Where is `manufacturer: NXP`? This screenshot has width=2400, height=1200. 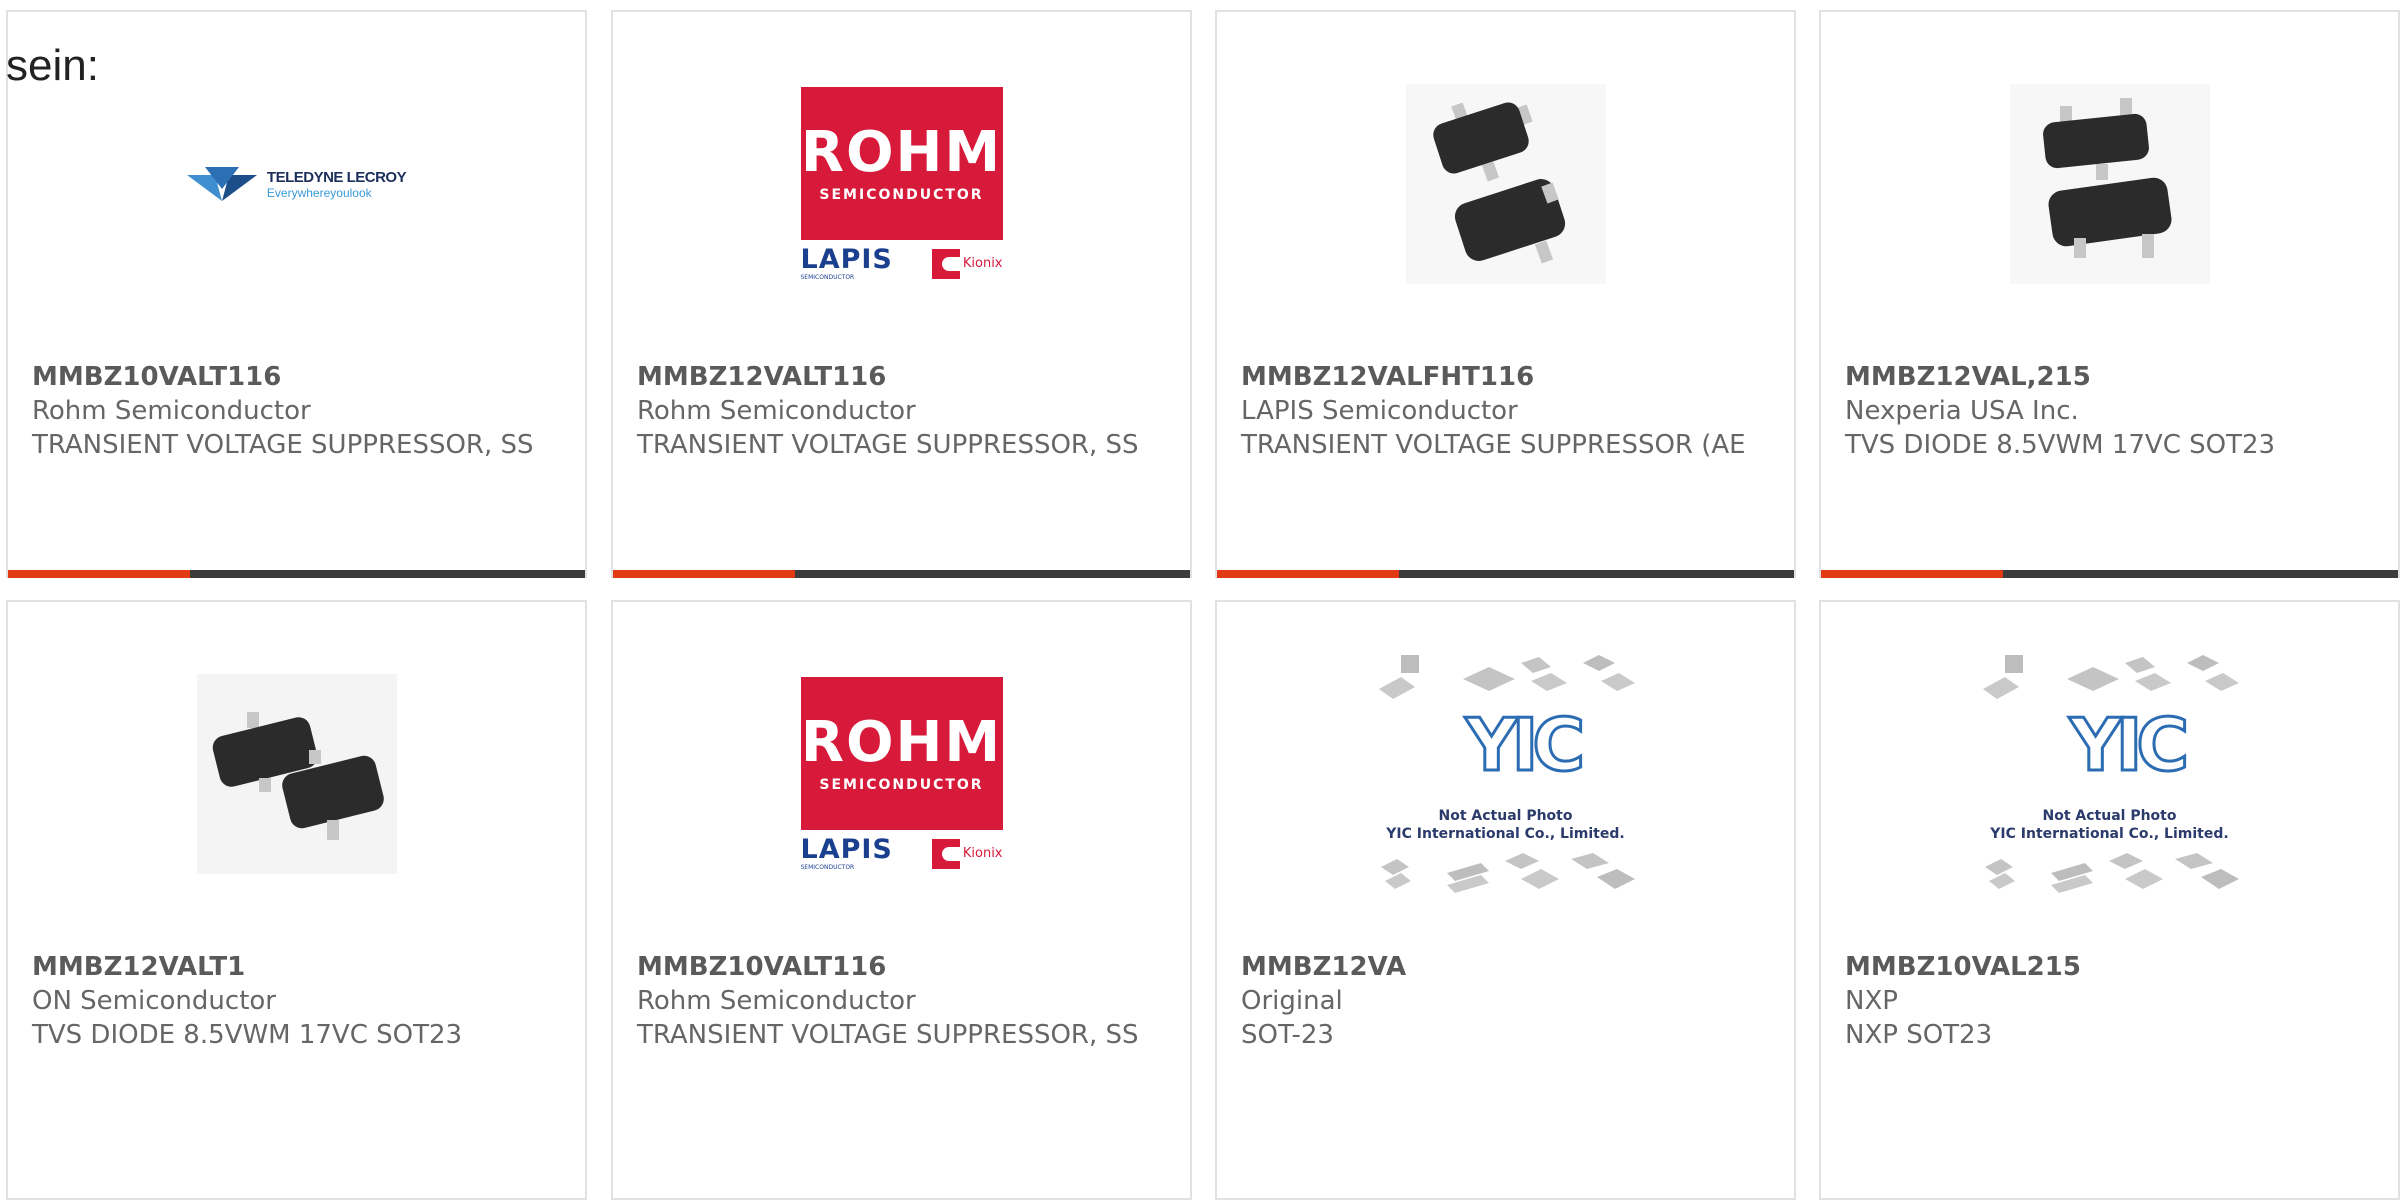 manufacturer: NXP is located at coordinates (1871, 1001).